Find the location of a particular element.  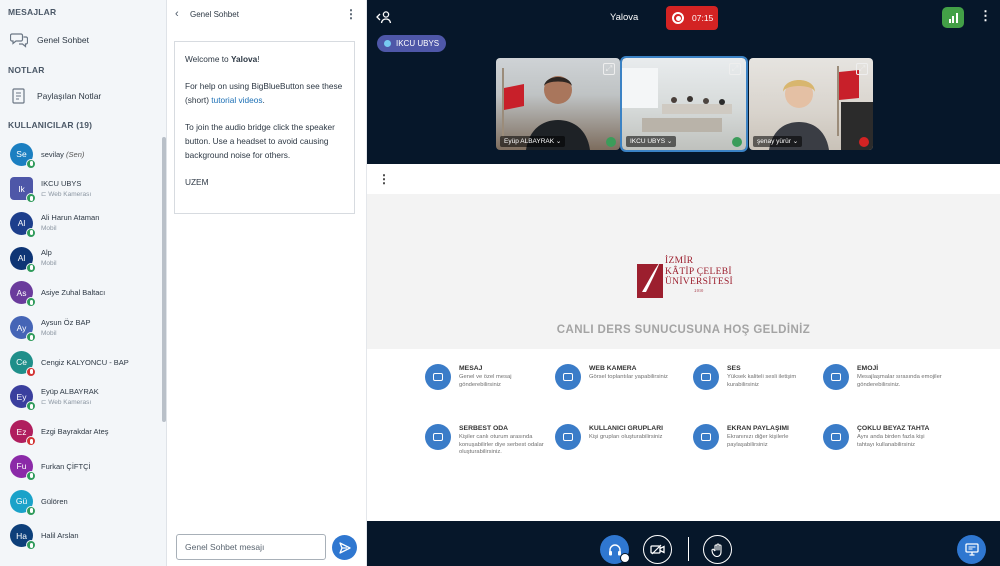

avatar-initials: Gü is located at coordinates (21, 501).